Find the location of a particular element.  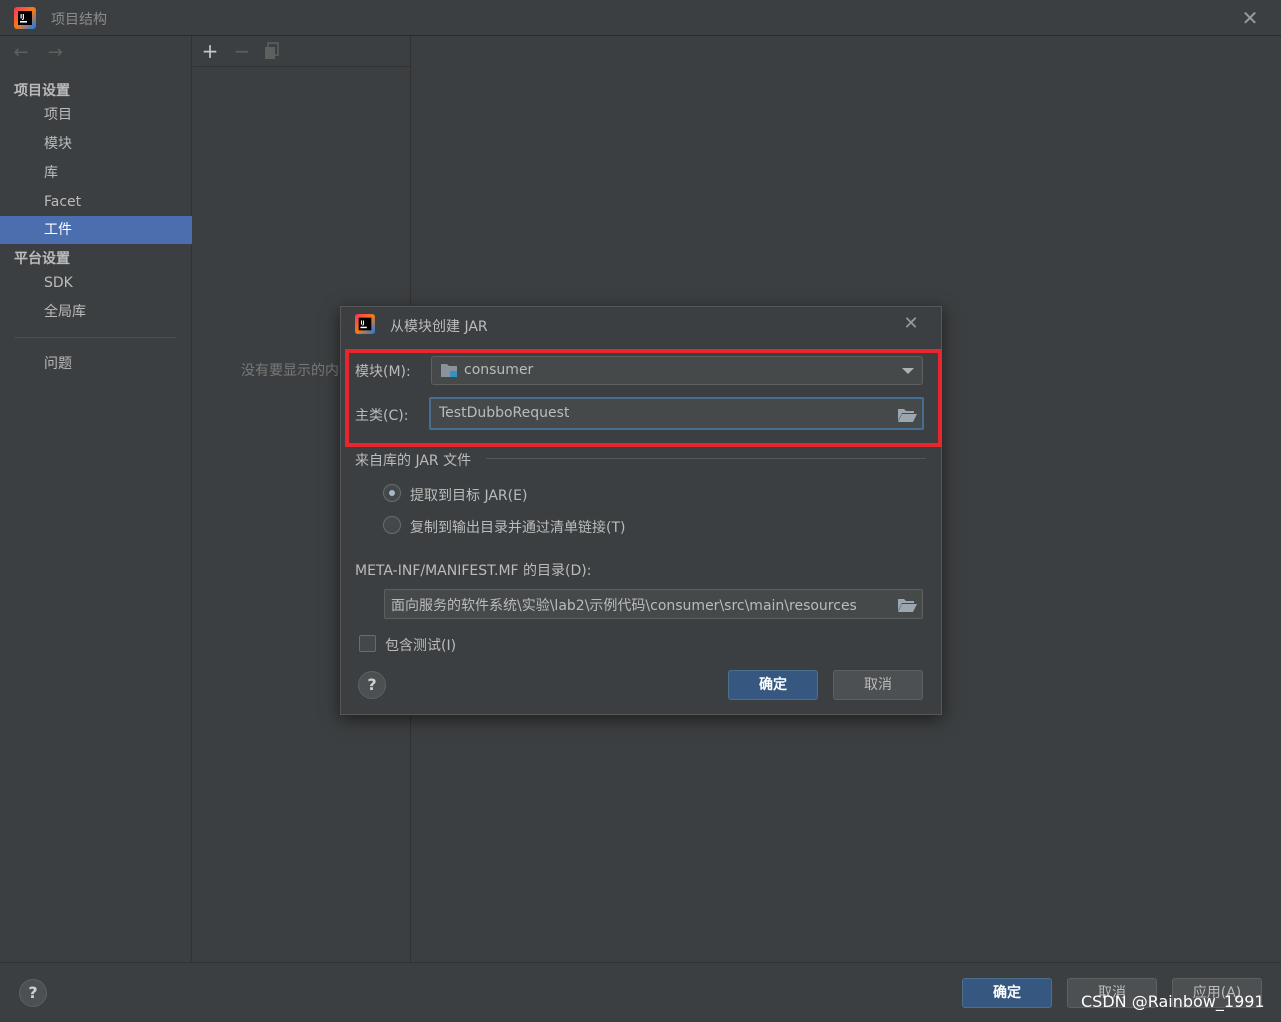

back-arrow-icon: ← is located at coordinates (21, 53).